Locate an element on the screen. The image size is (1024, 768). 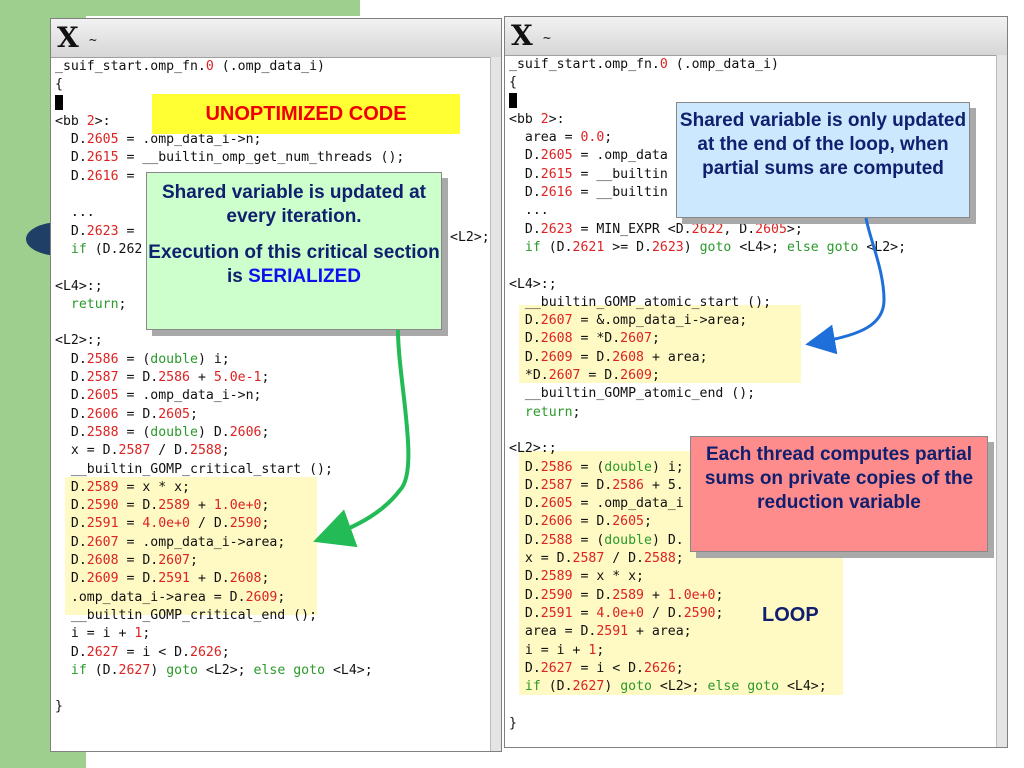
code-token: ) i; is located at coordinates (213, 359).